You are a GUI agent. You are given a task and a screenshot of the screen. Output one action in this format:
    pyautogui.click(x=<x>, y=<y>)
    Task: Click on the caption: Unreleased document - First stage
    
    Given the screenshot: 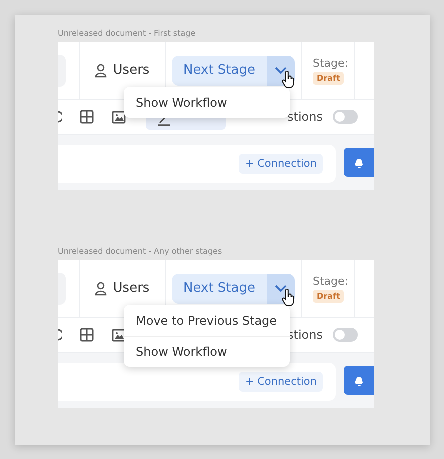 What is the action you would take?
    pyautogui.click(x=127, y=33)
    